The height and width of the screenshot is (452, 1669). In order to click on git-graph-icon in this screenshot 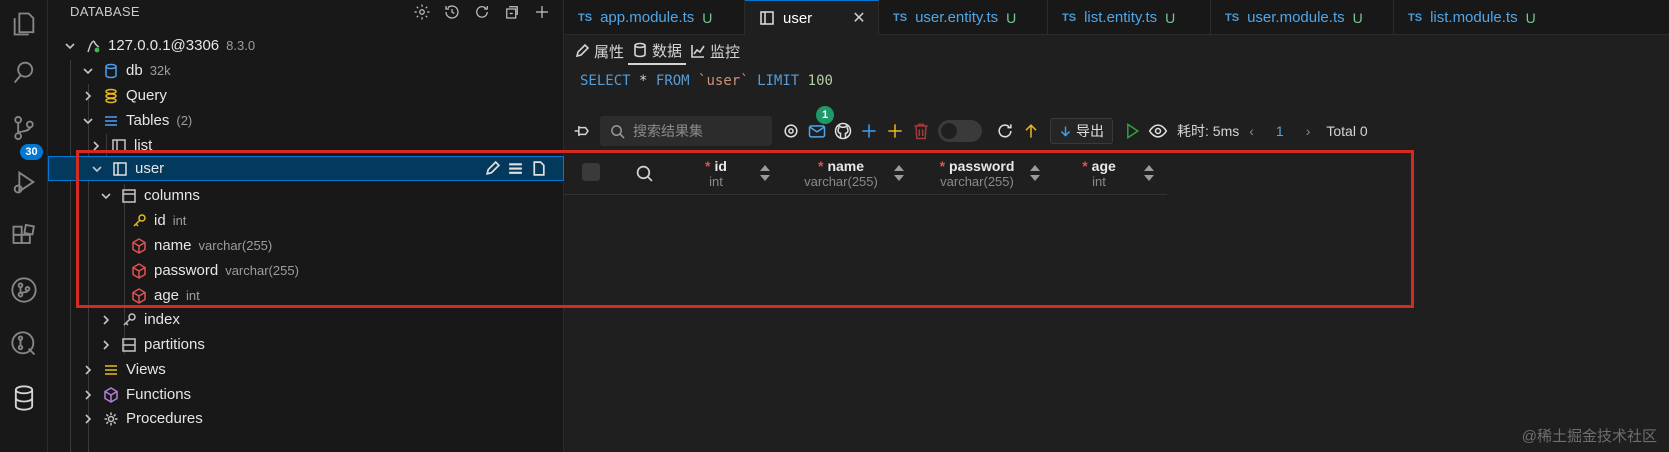, I will do `click(24, 290)`.